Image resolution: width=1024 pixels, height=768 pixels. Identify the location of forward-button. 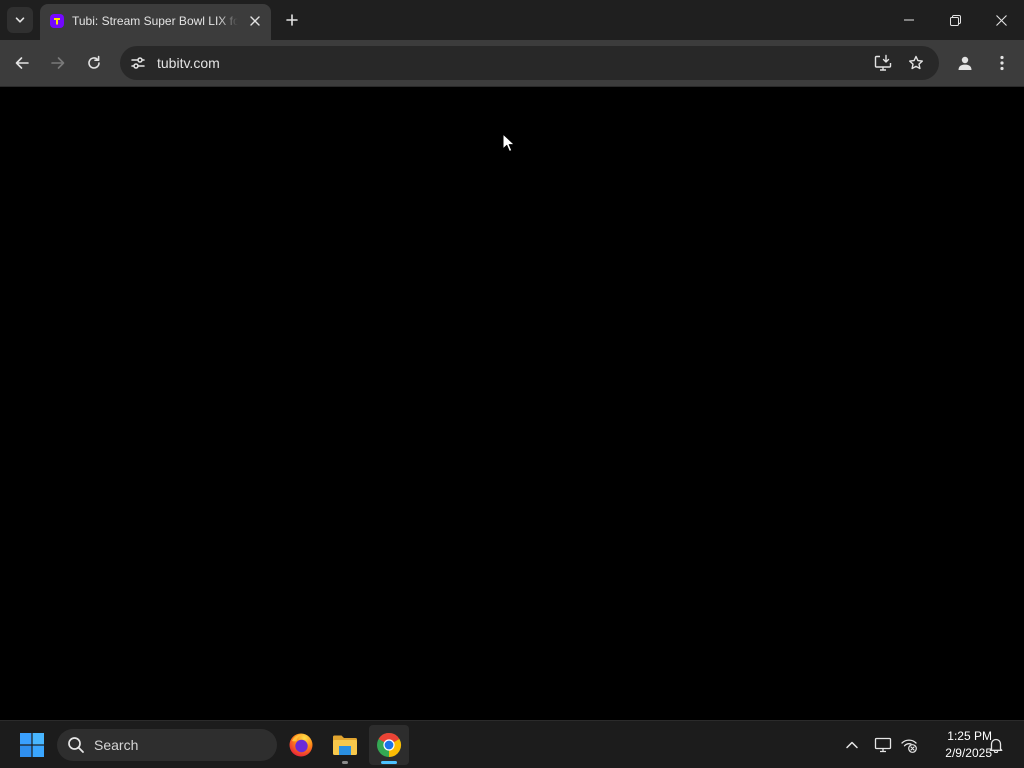
(58, 63).